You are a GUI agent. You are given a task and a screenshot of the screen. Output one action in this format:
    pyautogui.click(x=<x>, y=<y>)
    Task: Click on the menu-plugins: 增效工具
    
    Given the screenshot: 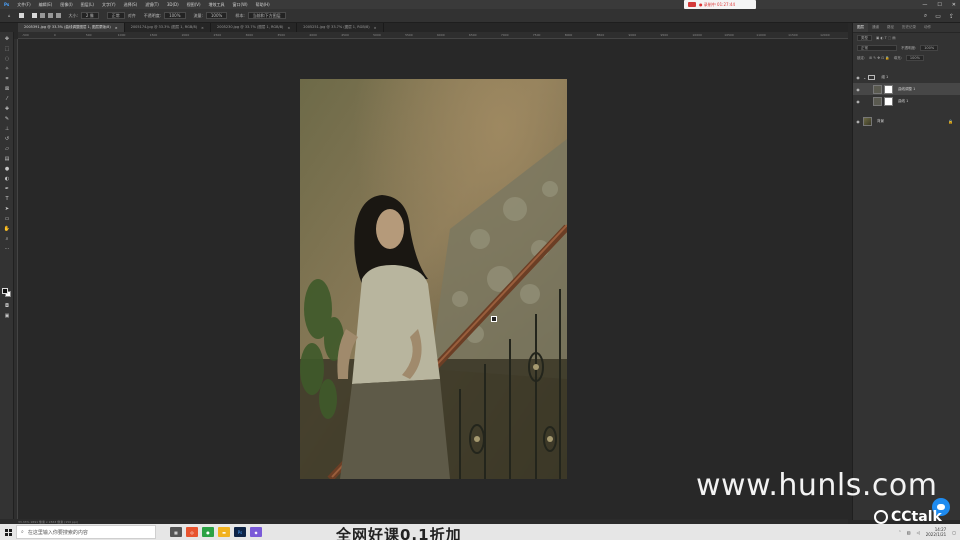 What is the action you would take?
    pyautogui.click(x=217, y=5)
    